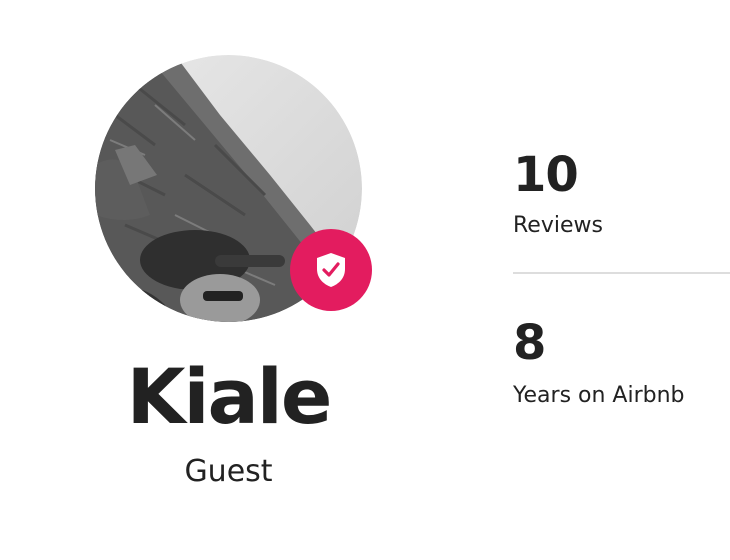 This screenshot has height=560, width=730. I want to click on years-label: Years on Airbnb, so click(599, 395).